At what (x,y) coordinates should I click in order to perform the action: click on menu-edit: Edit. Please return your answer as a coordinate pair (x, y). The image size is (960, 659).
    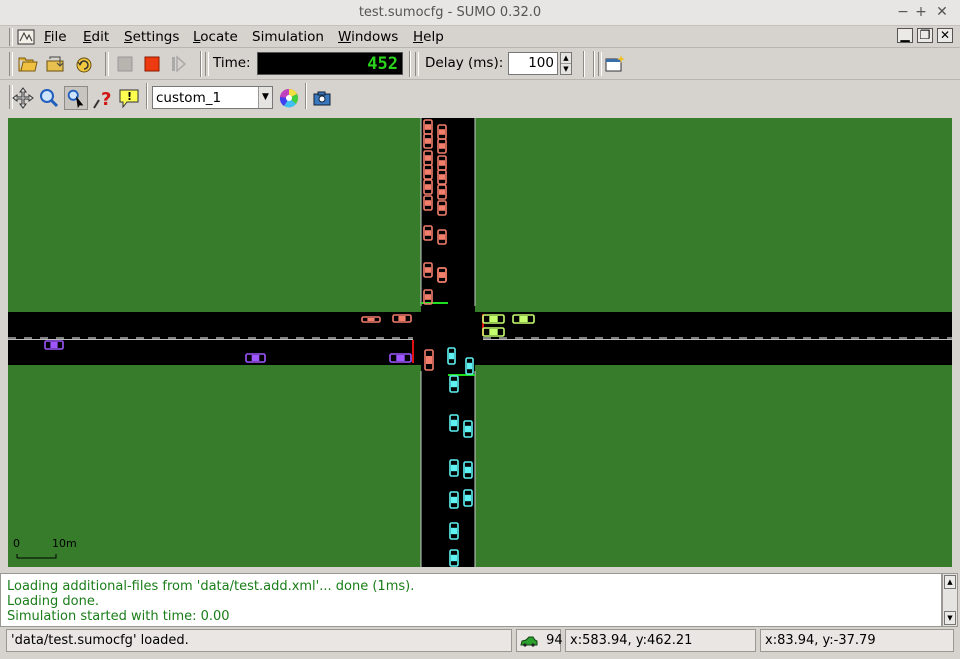
    Looking at the image, I should click on (96, 37).